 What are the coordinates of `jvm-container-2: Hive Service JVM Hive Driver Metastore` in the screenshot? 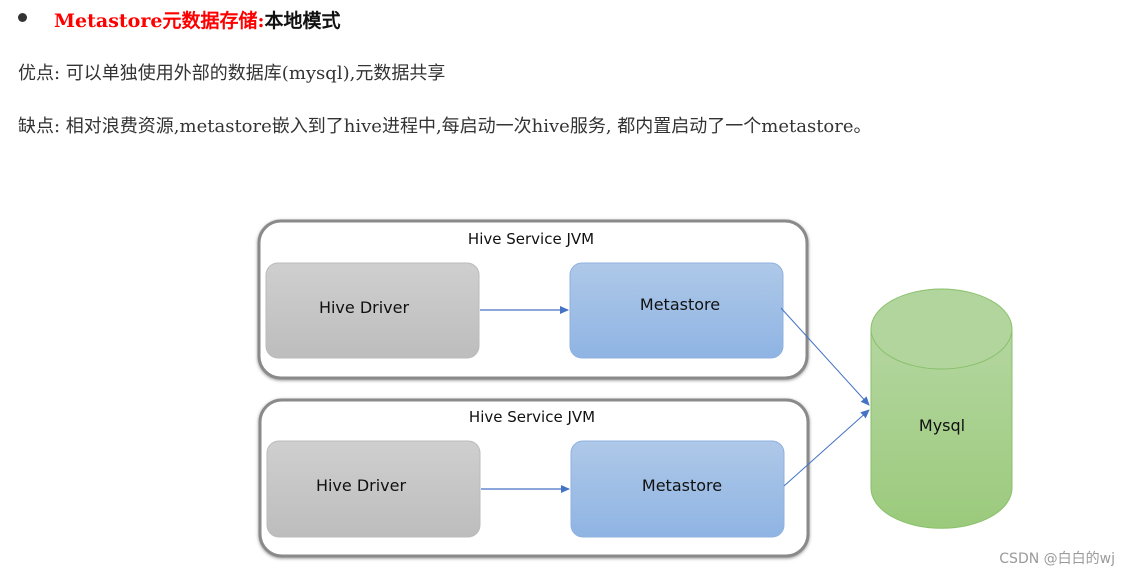 It's located at (534, 478).